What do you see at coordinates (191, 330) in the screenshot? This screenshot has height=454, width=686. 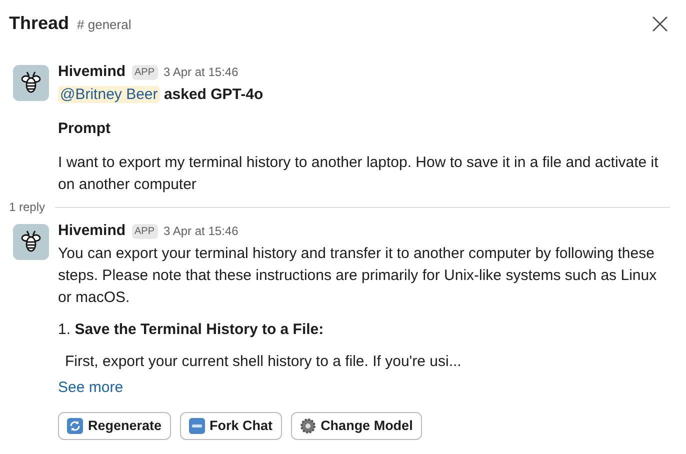 I see `step-heading: 1. Save the Terminal History to a File:` at bounding box center [191, 330].